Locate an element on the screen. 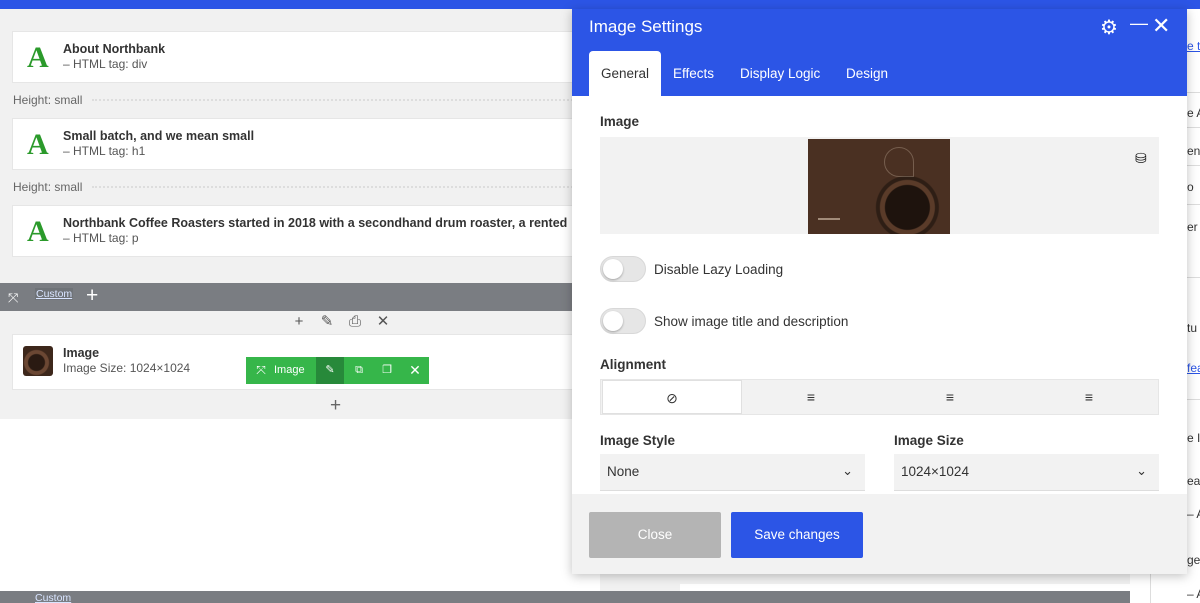 Image resolution: width=1200 pixels, height=603 pixels. image-size-label: Image Size is located at coordinates (929, 440).